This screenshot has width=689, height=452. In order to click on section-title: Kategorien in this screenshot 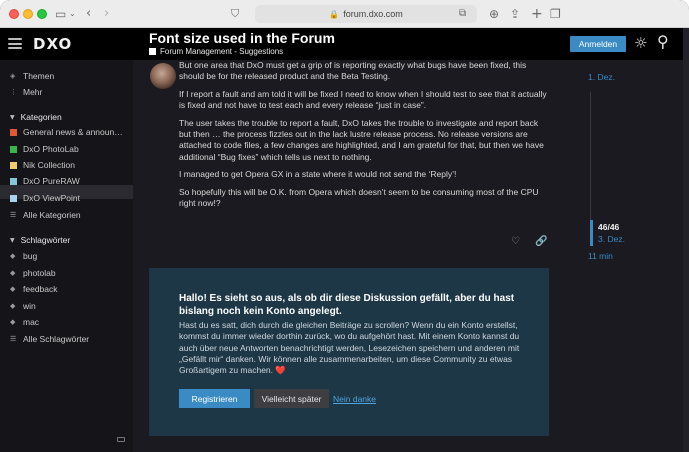, I will do `click(41, 117)`.